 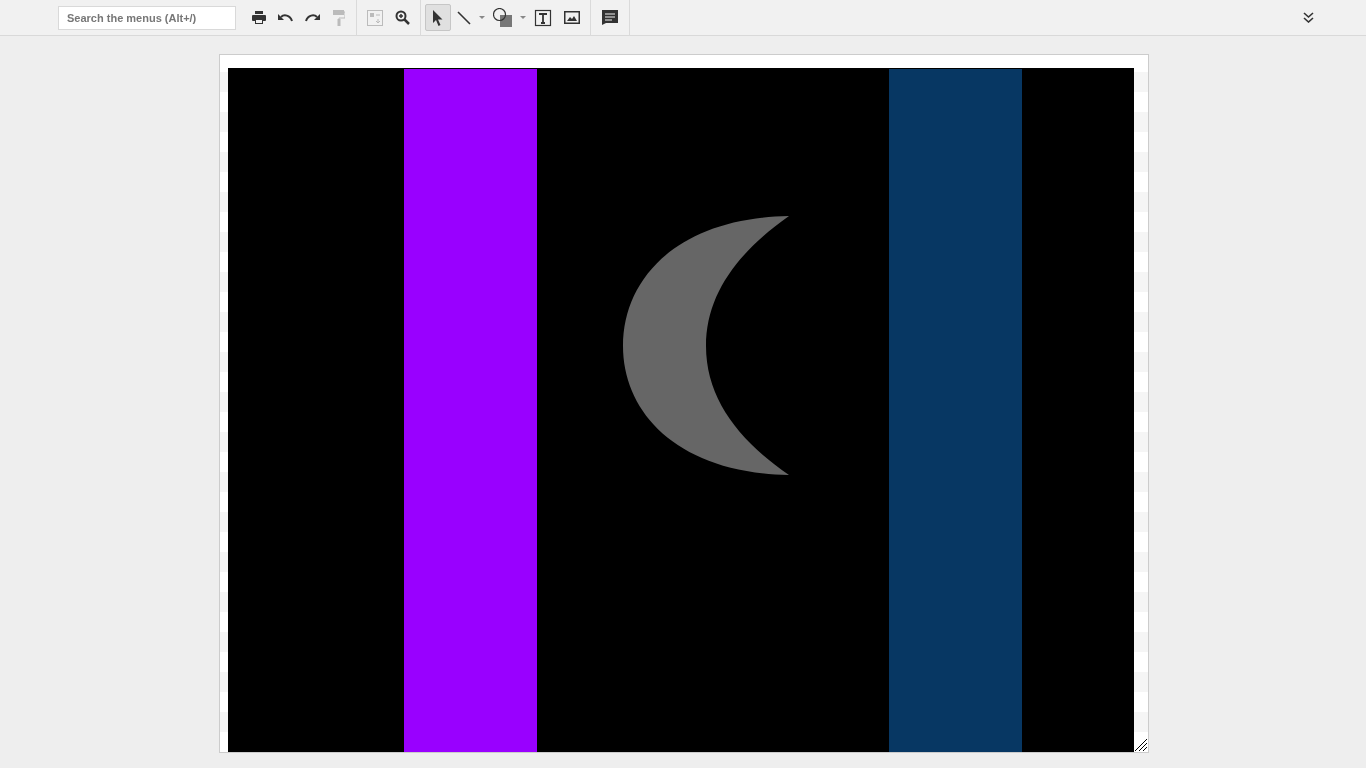 What do you see at coordinates (502, 17) in the screenshot?
I see `shape-icon` at bounding box center [502, 17].